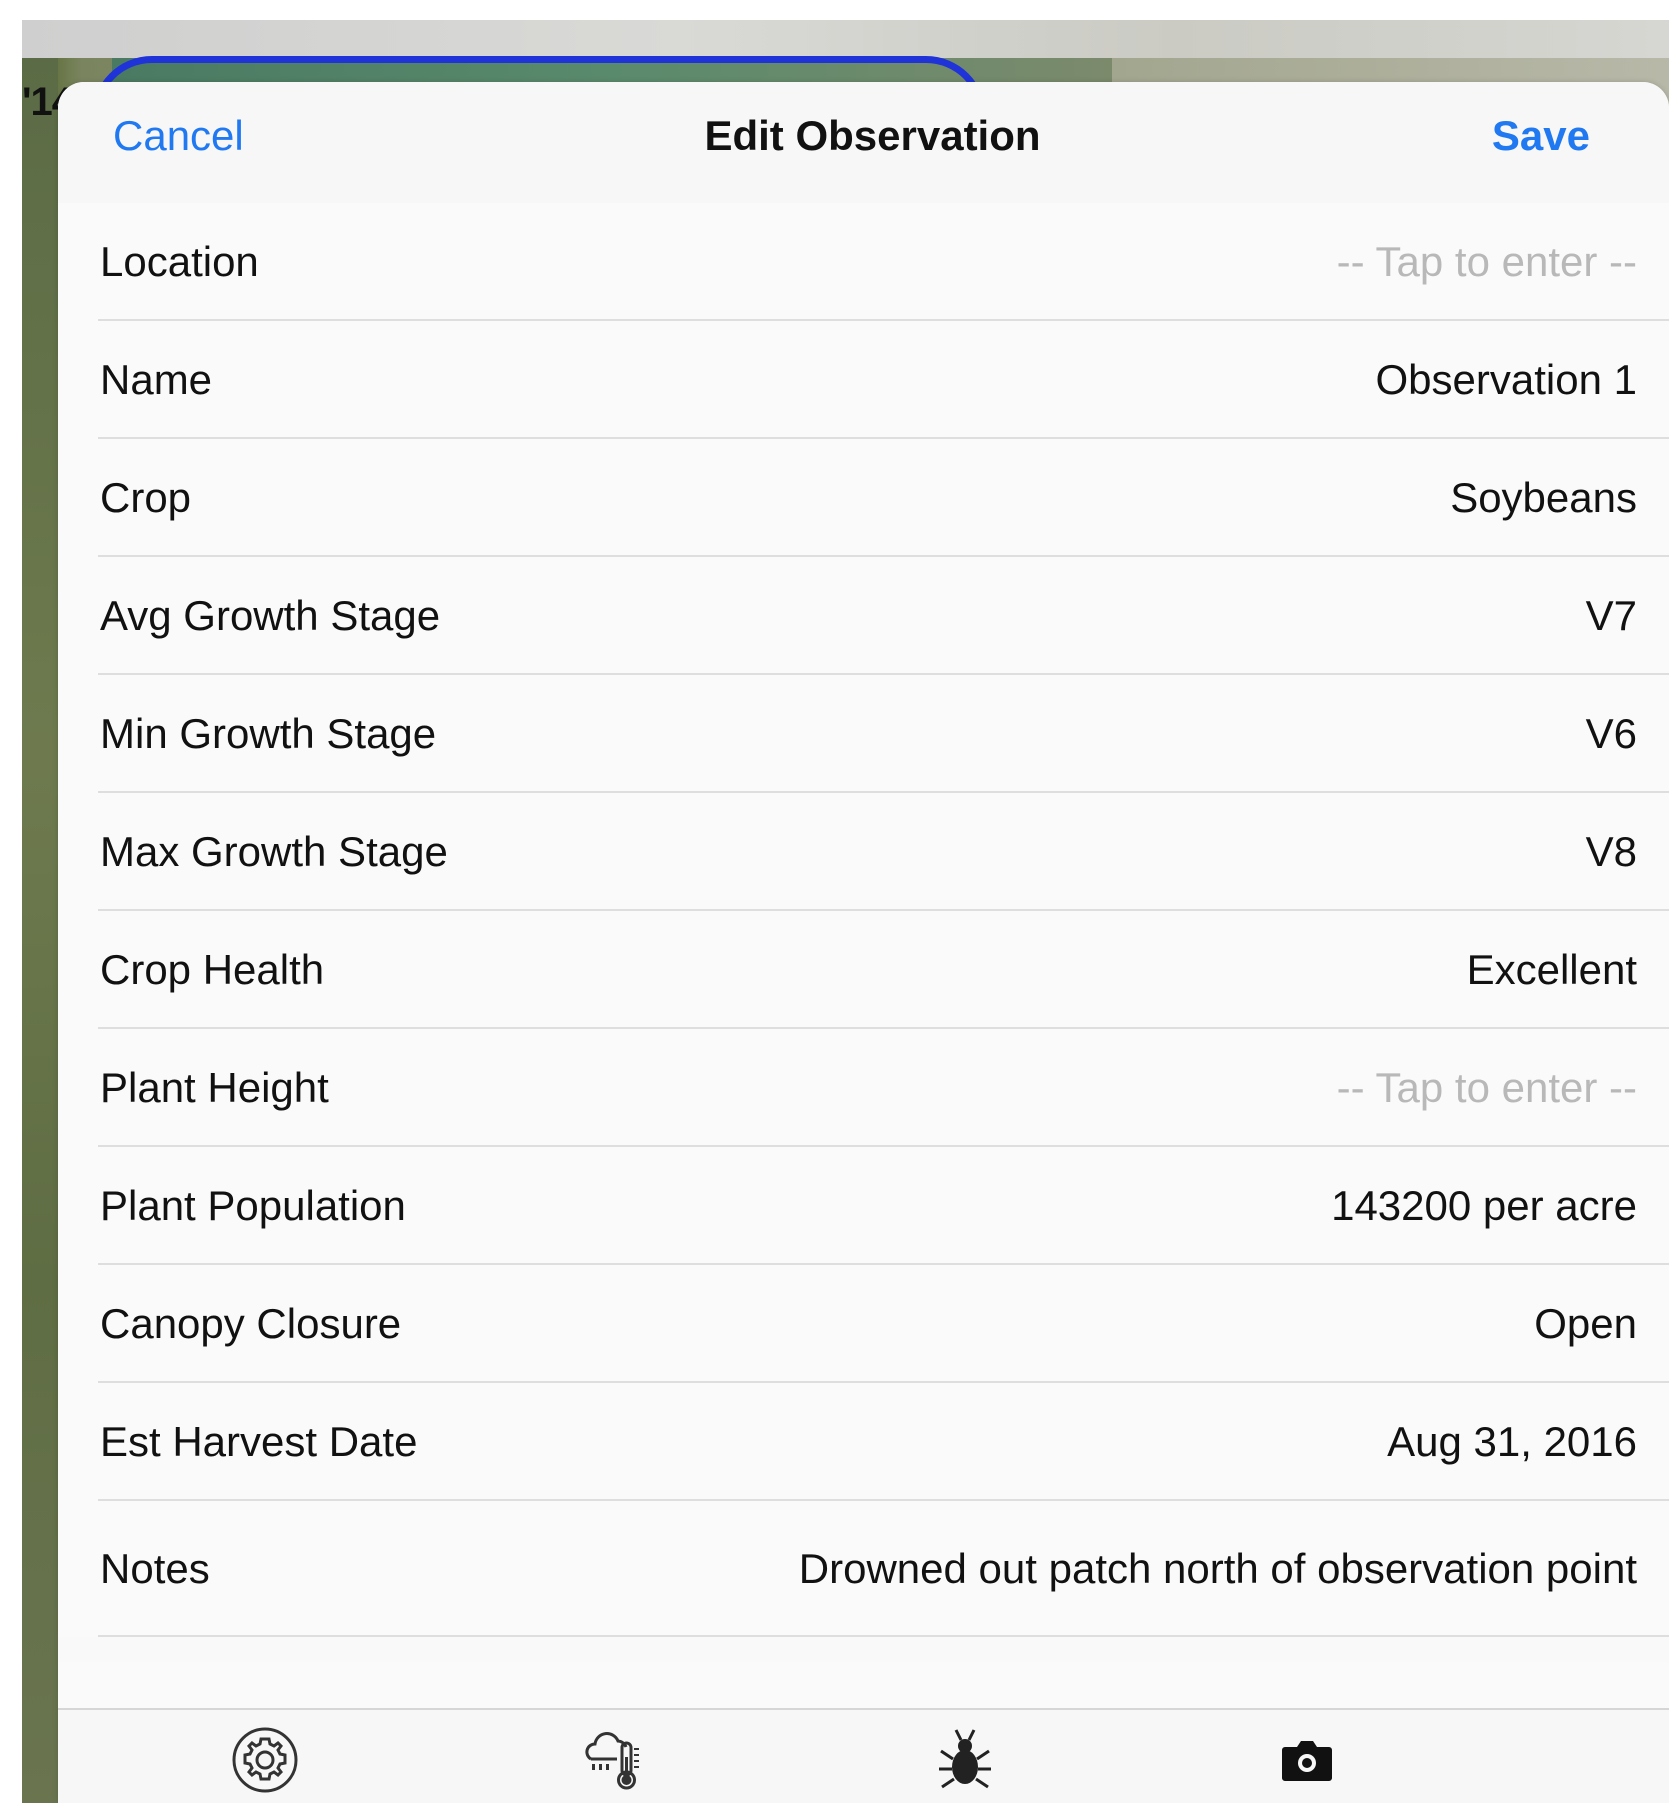  I want to click on max-growth-stage-value: V8, so click(1611, 851).